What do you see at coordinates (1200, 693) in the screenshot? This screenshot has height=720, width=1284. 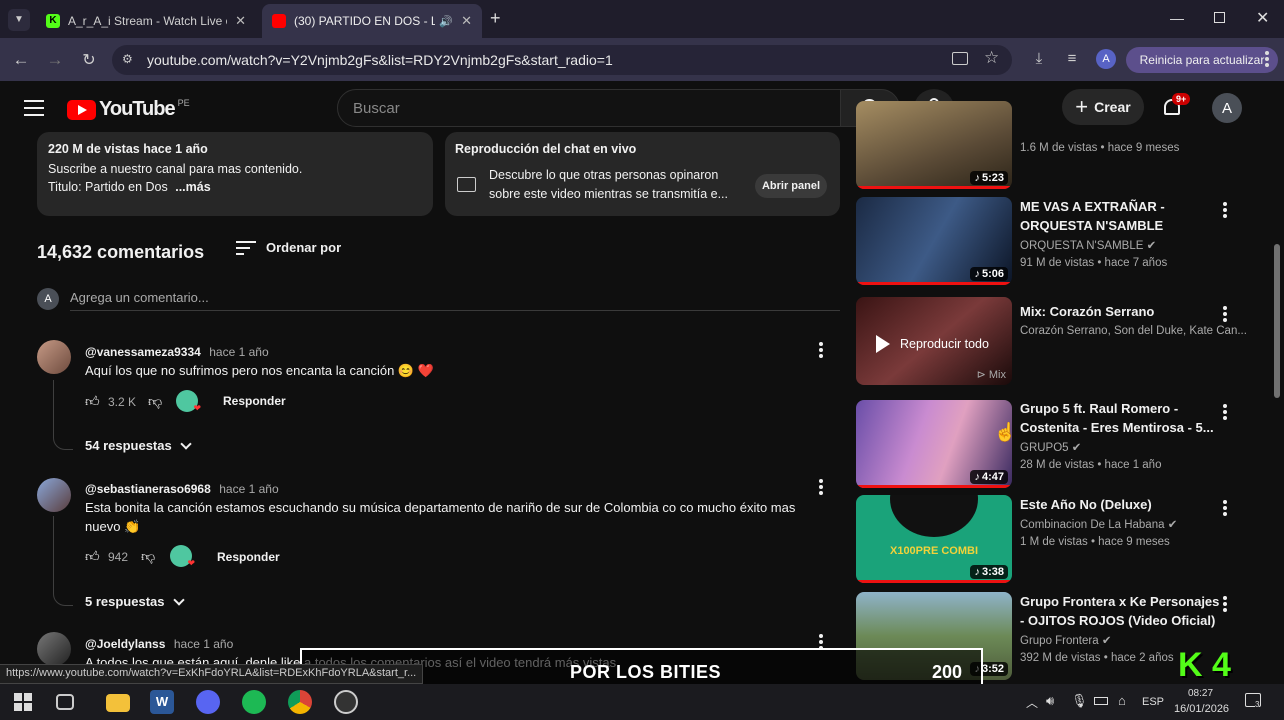 I see `clock-time: 08:27` at bounding box center [1200, 693].